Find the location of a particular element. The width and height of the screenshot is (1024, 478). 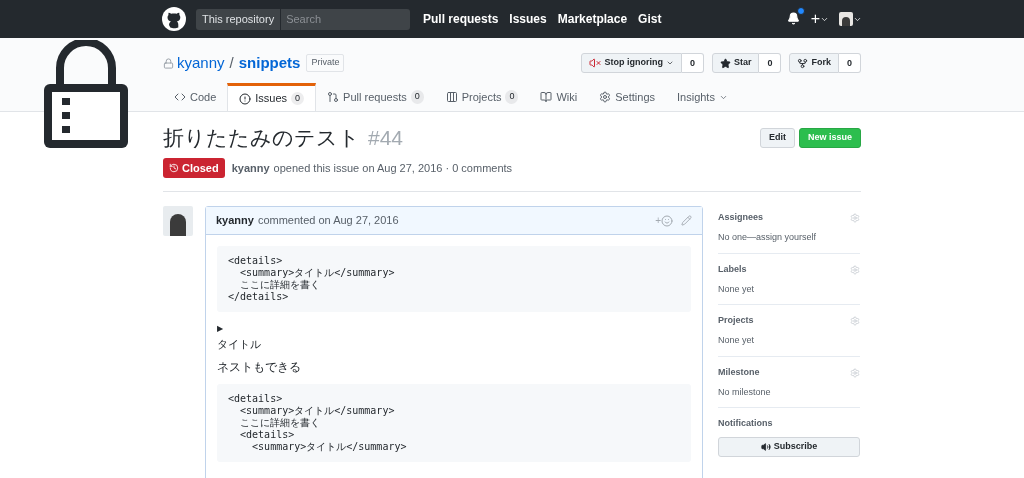

nav-link: Marketplace is located at coordinates (592, 19).